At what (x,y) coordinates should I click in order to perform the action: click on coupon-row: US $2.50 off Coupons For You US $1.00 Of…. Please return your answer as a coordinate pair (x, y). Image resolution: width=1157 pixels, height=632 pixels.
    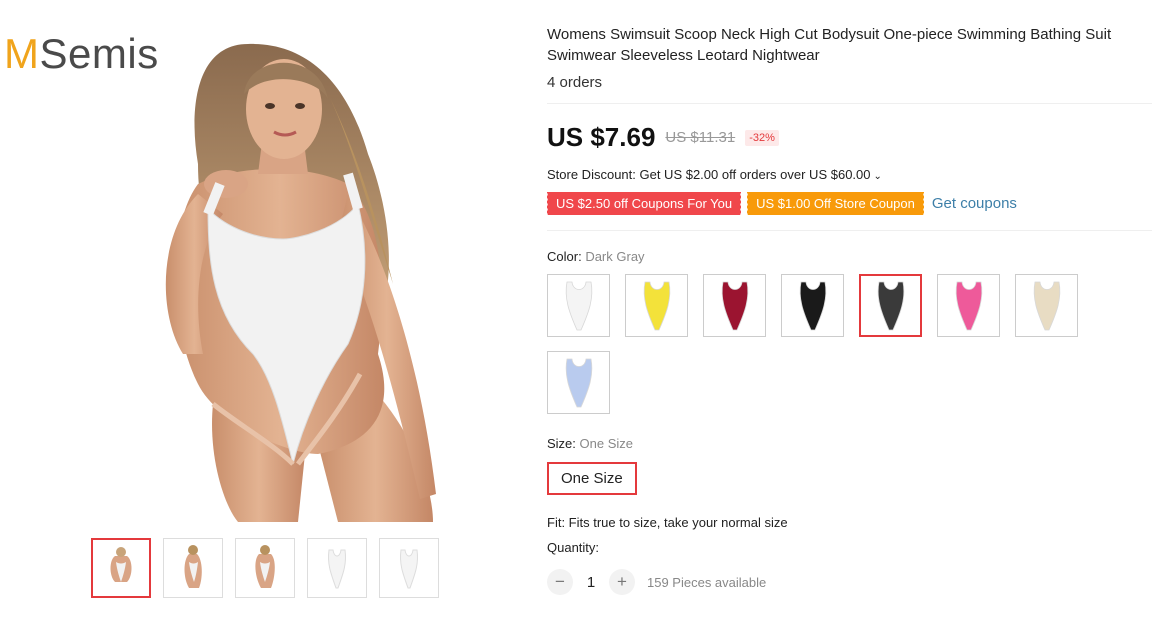
    Looking at the image, I should click on (848, 203).